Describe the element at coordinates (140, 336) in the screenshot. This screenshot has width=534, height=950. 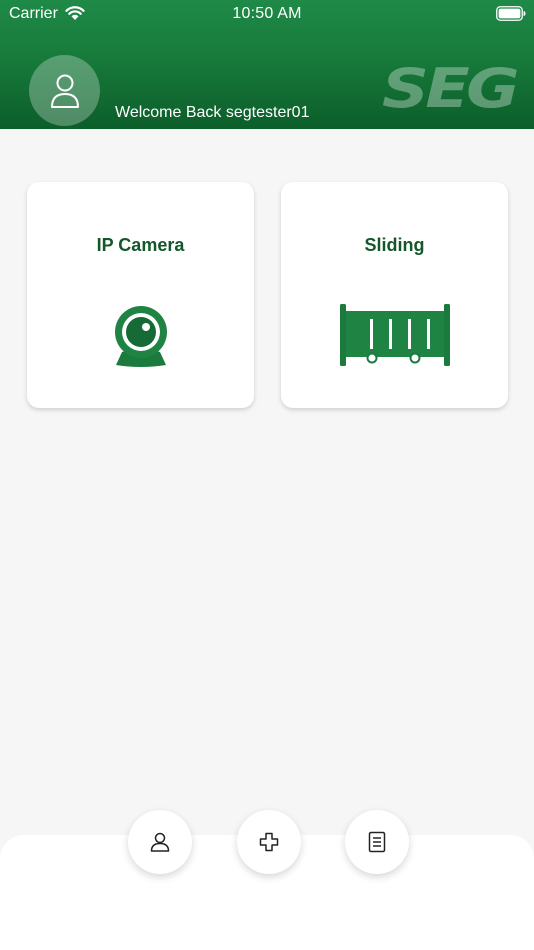
I see `webcam-icon` at that location.